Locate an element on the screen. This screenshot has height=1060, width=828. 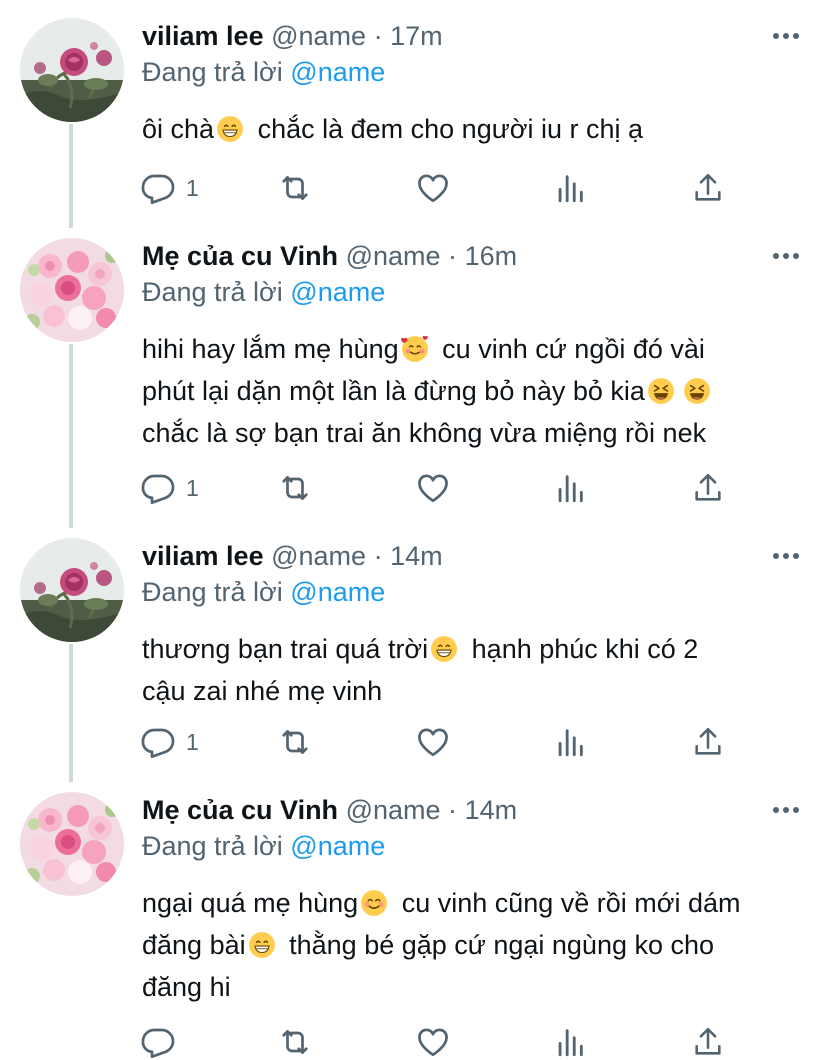
text-segment: thương bạn trai quá trời is located at coordinates (285, 649).